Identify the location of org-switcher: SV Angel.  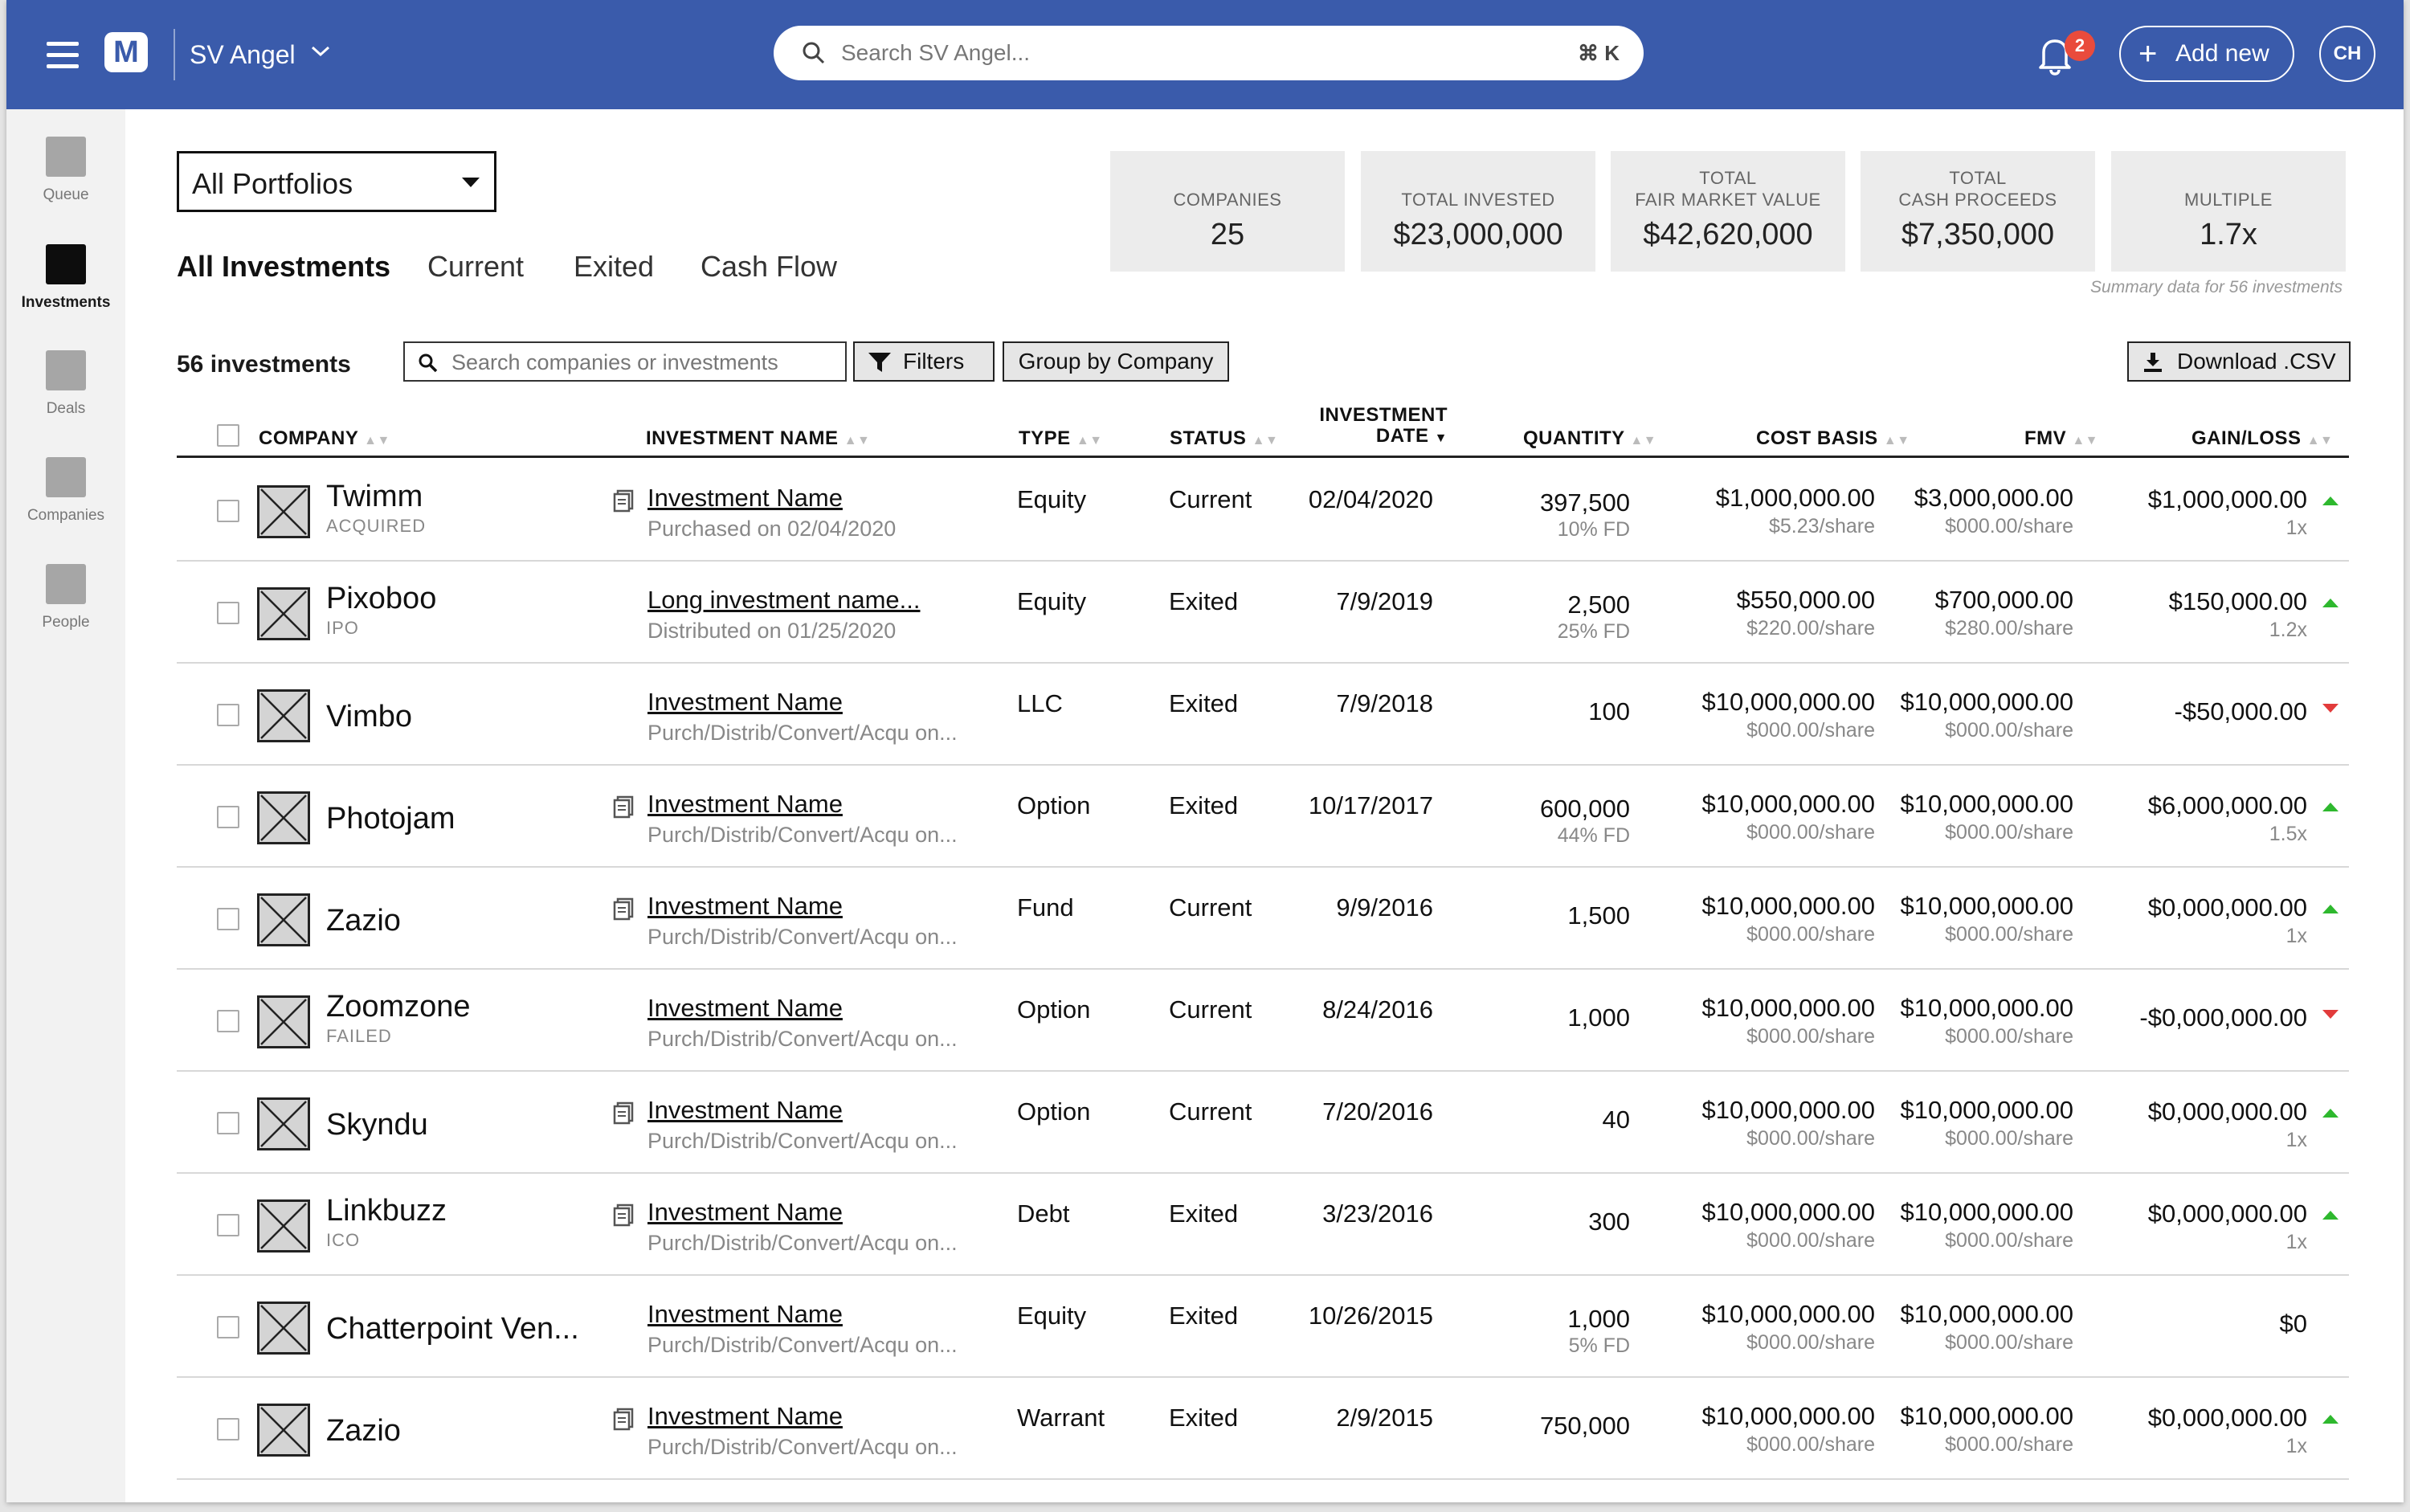
(243, 55).